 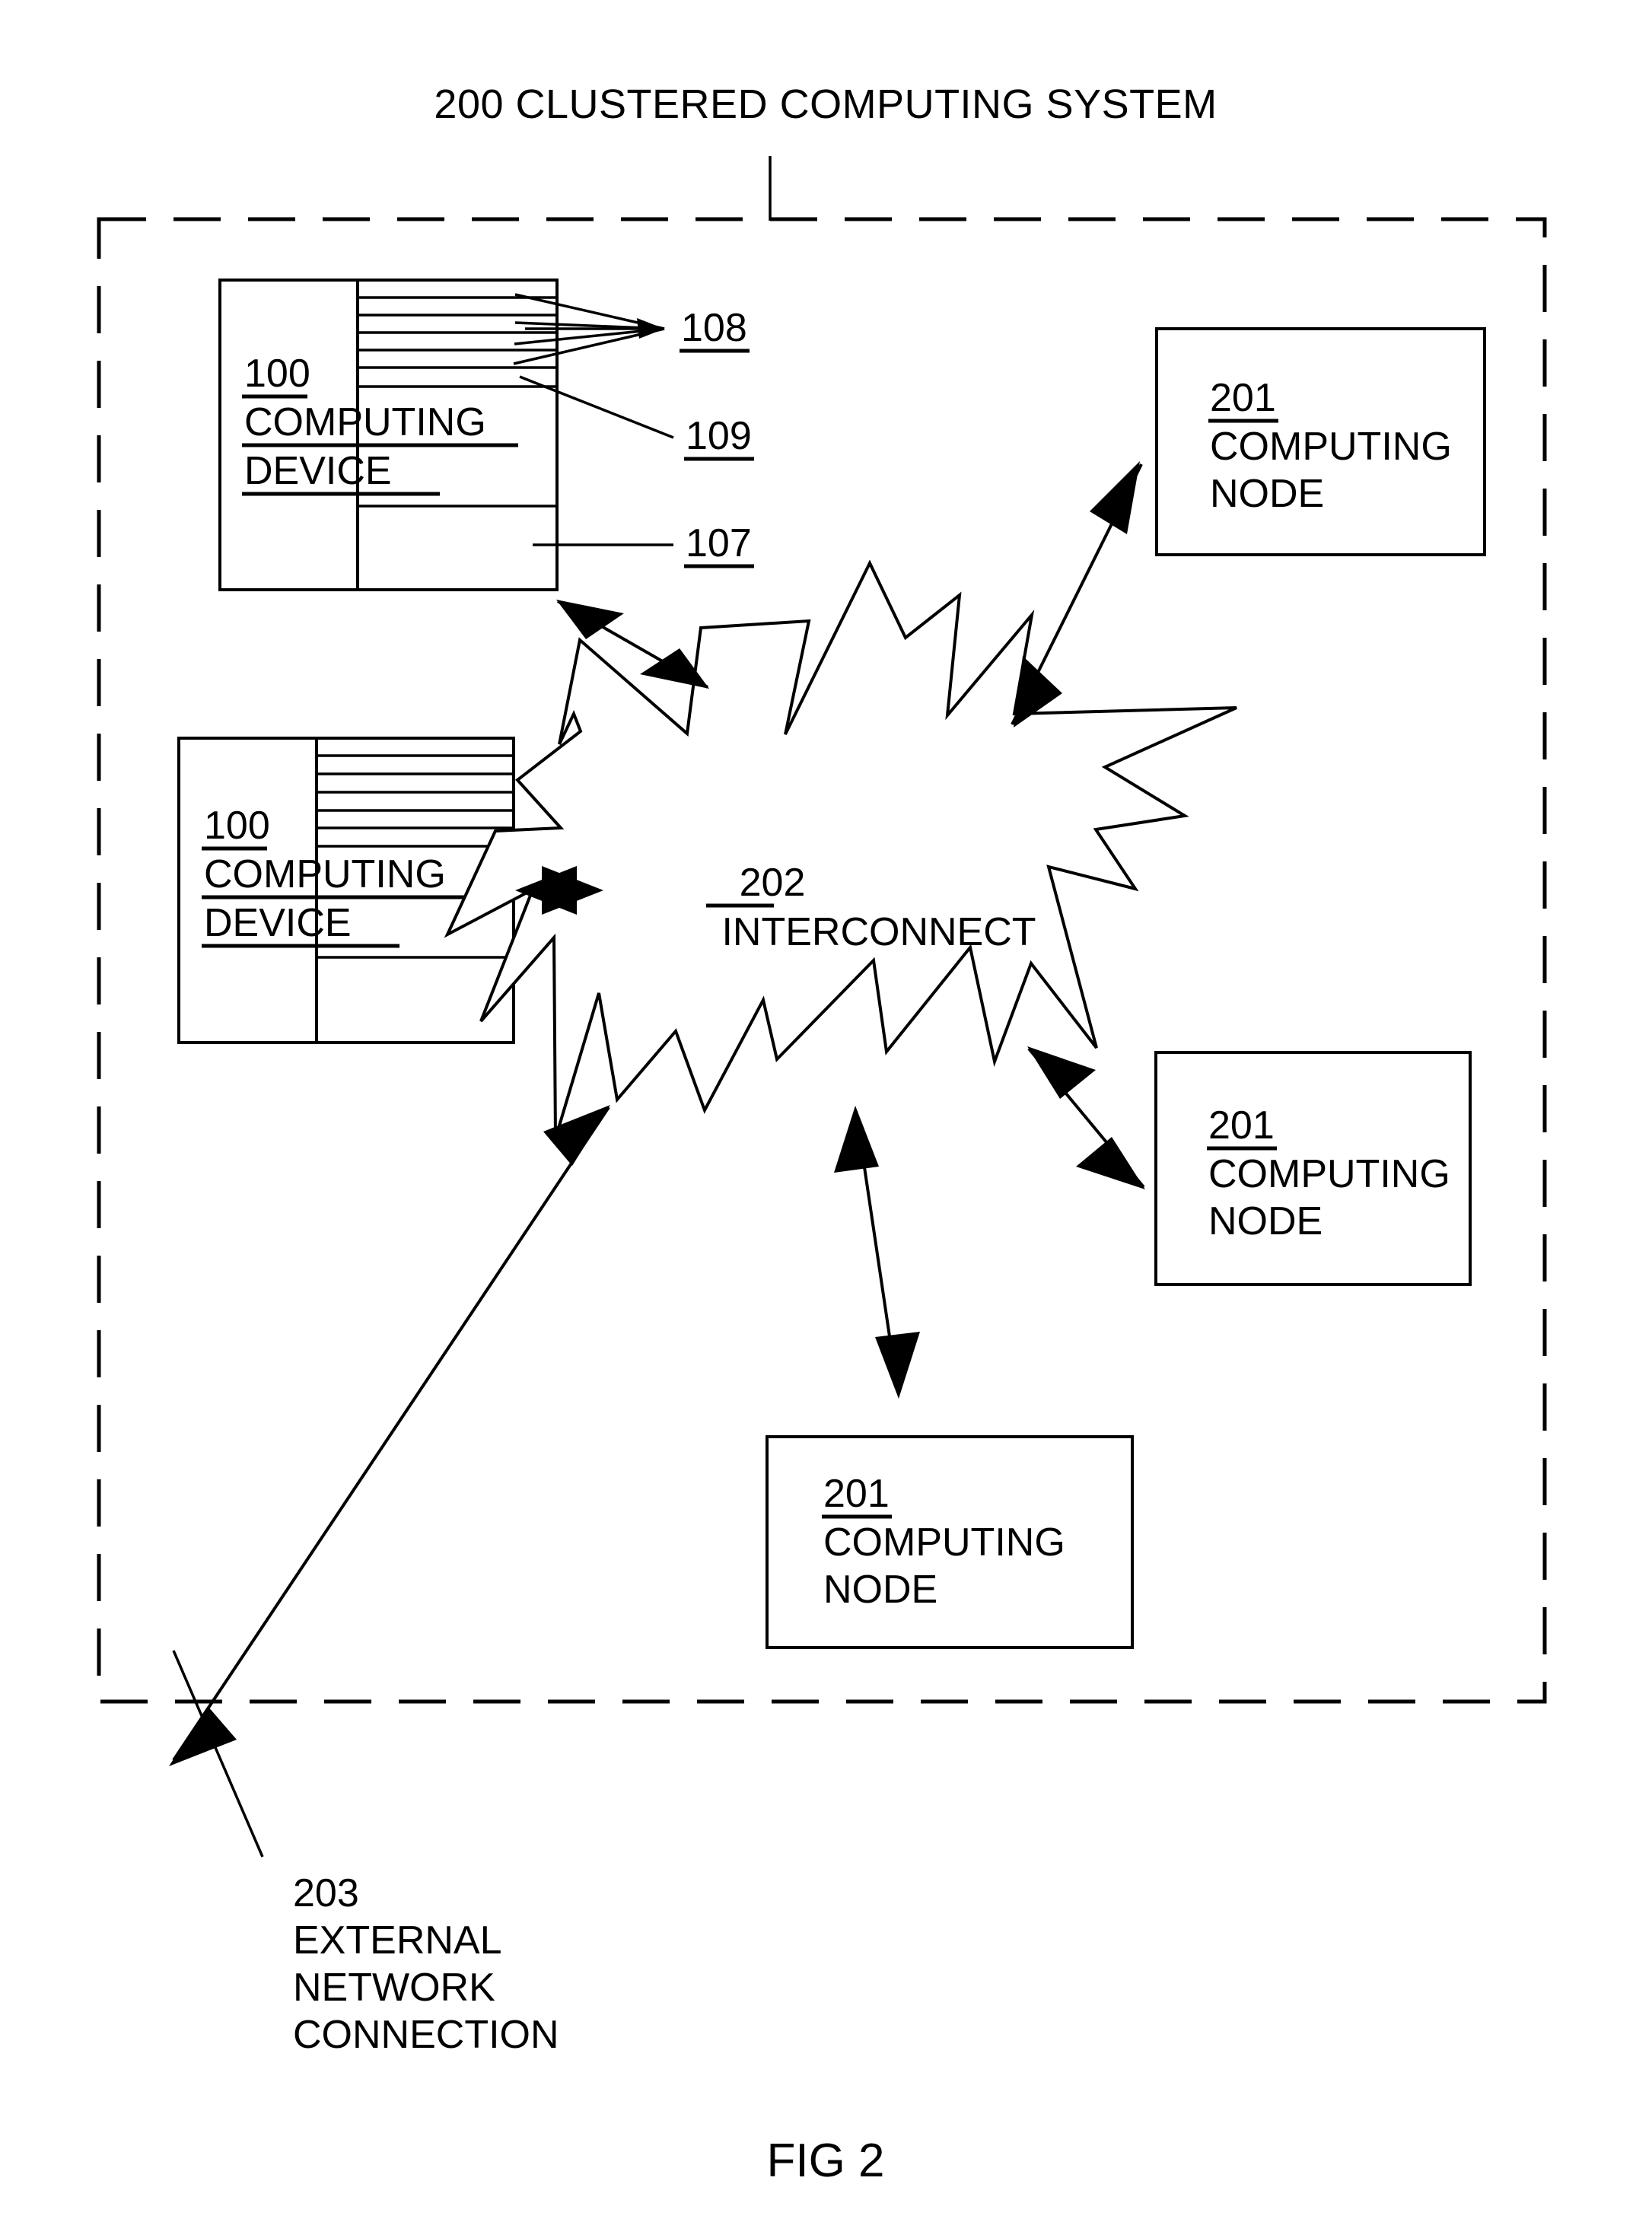 I want to click on external-connection-line2: NETWORK, so click(x=394, y=1988).